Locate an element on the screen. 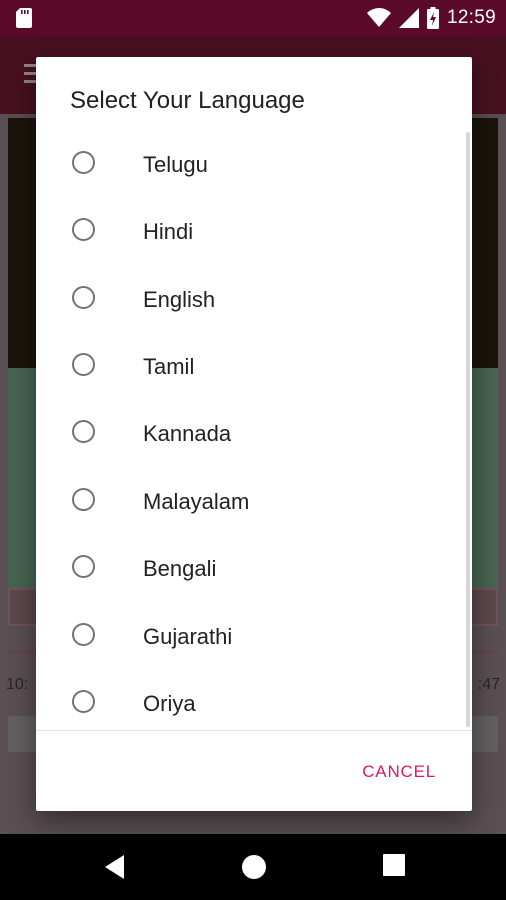 This screenshot has height=900, width=506. sd-card-icon is located at coordinates (24, 18).